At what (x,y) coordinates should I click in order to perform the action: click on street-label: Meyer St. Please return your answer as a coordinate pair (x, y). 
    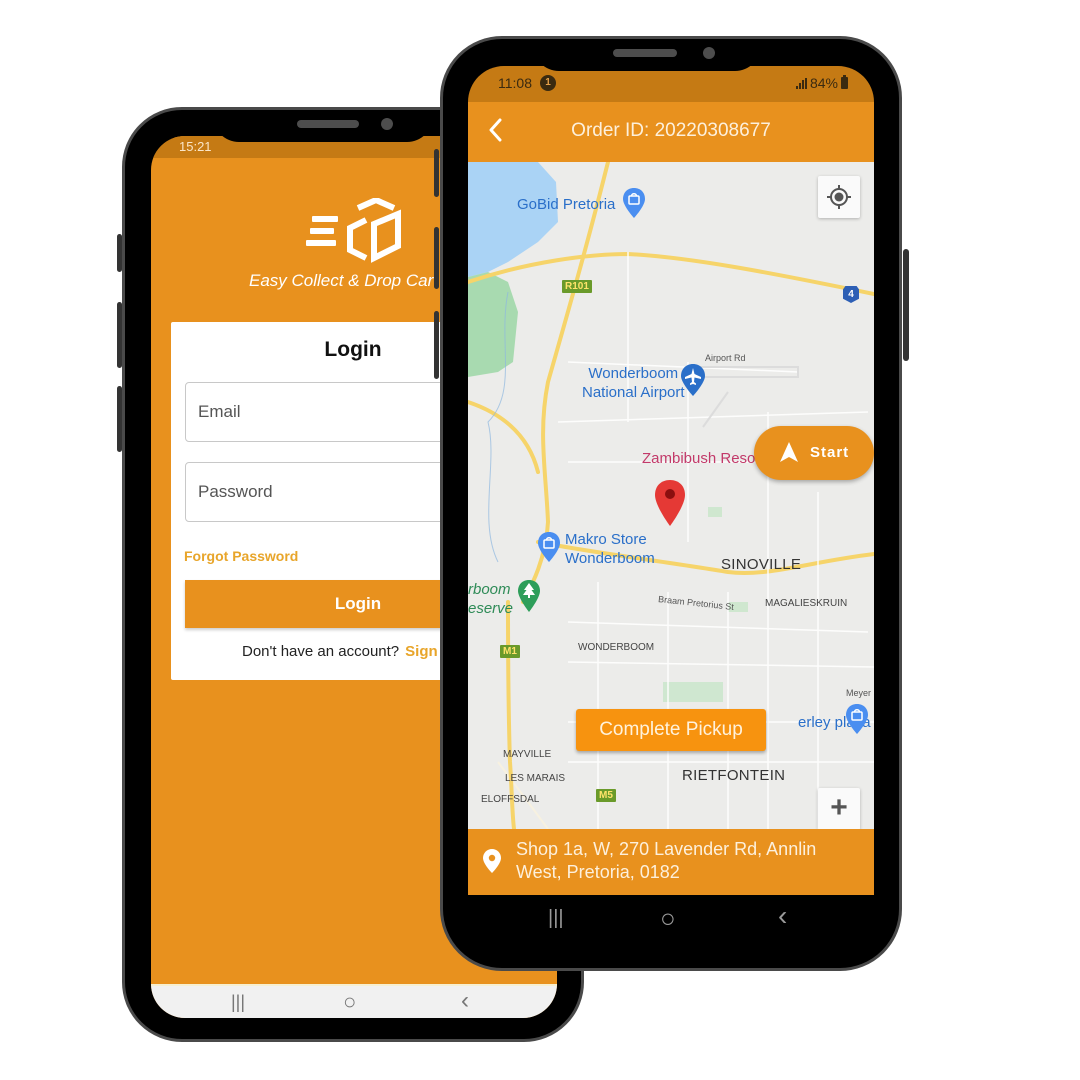
    Looking at the image, I should click on (860, 693).